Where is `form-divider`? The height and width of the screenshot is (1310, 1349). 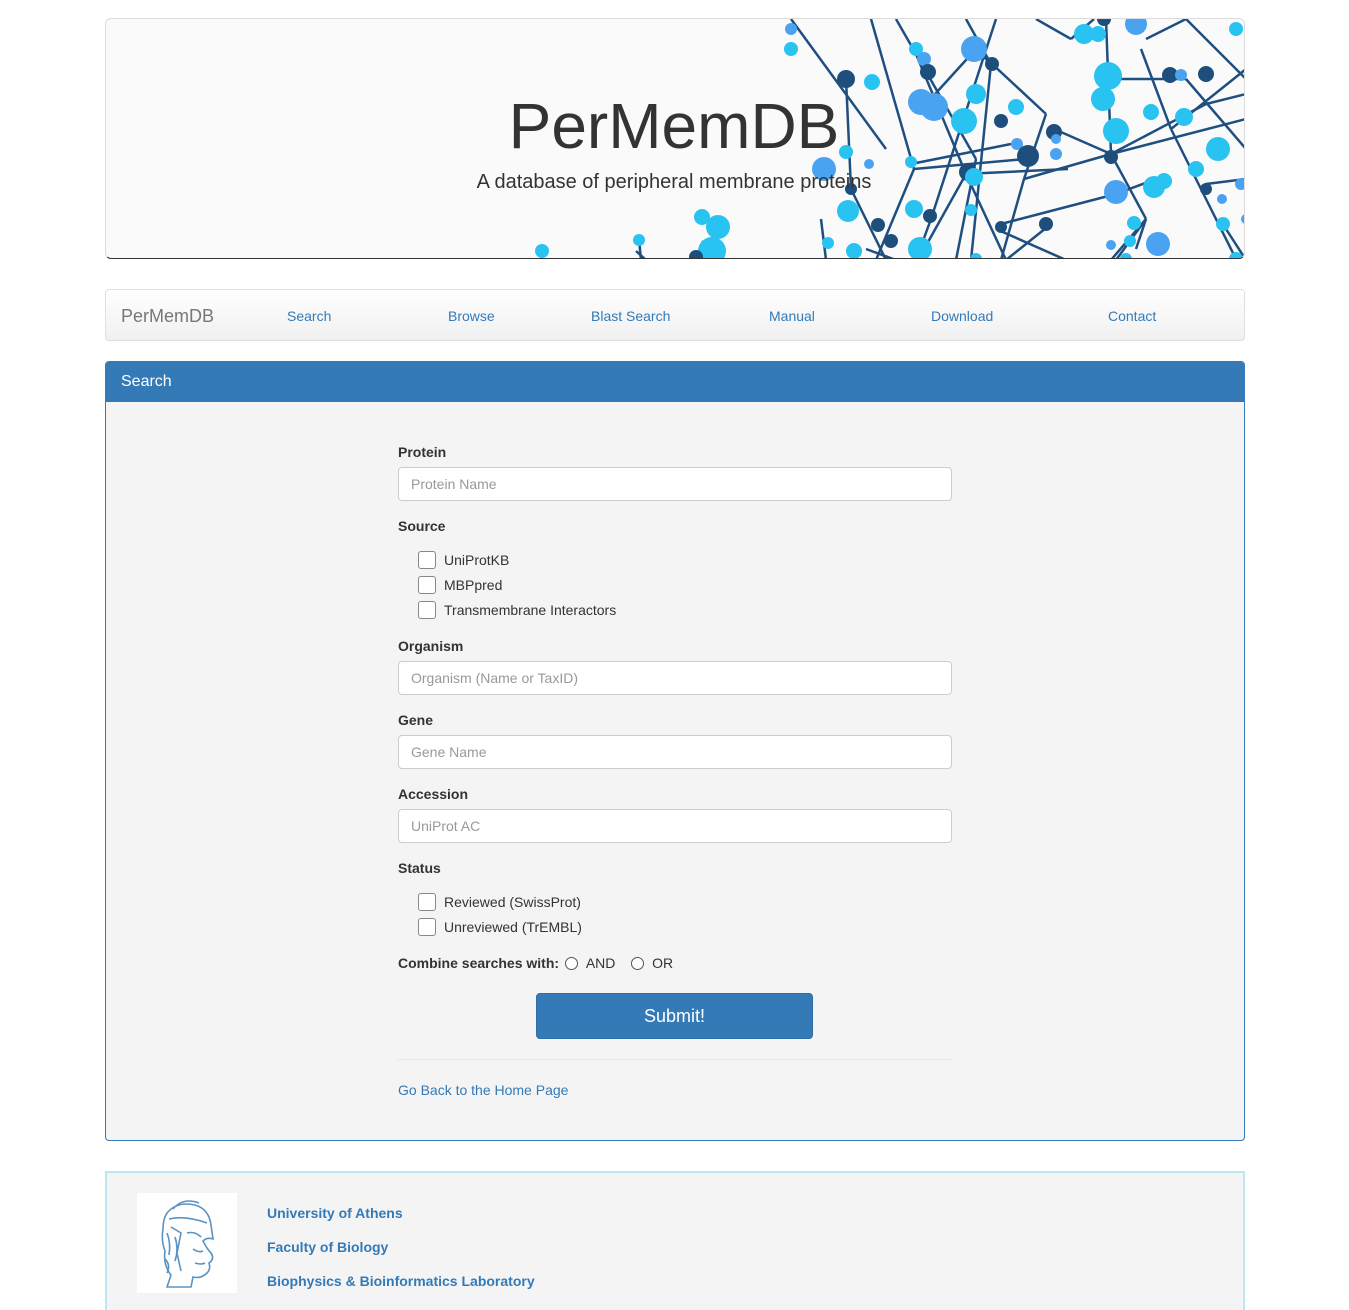 form-divider is located at coordinates (675, 1059).